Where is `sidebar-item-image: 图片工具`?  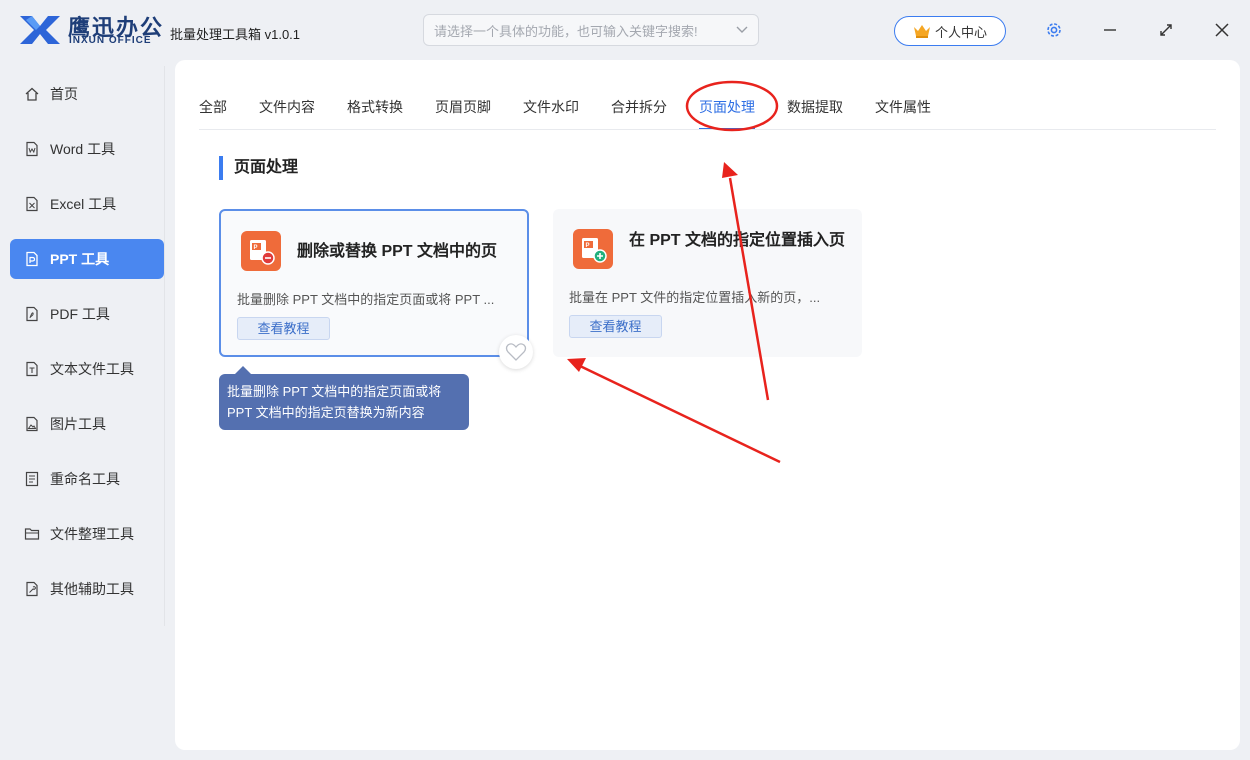 sidebar-item-image: 图片工具 is located at coordinates (87, 424).